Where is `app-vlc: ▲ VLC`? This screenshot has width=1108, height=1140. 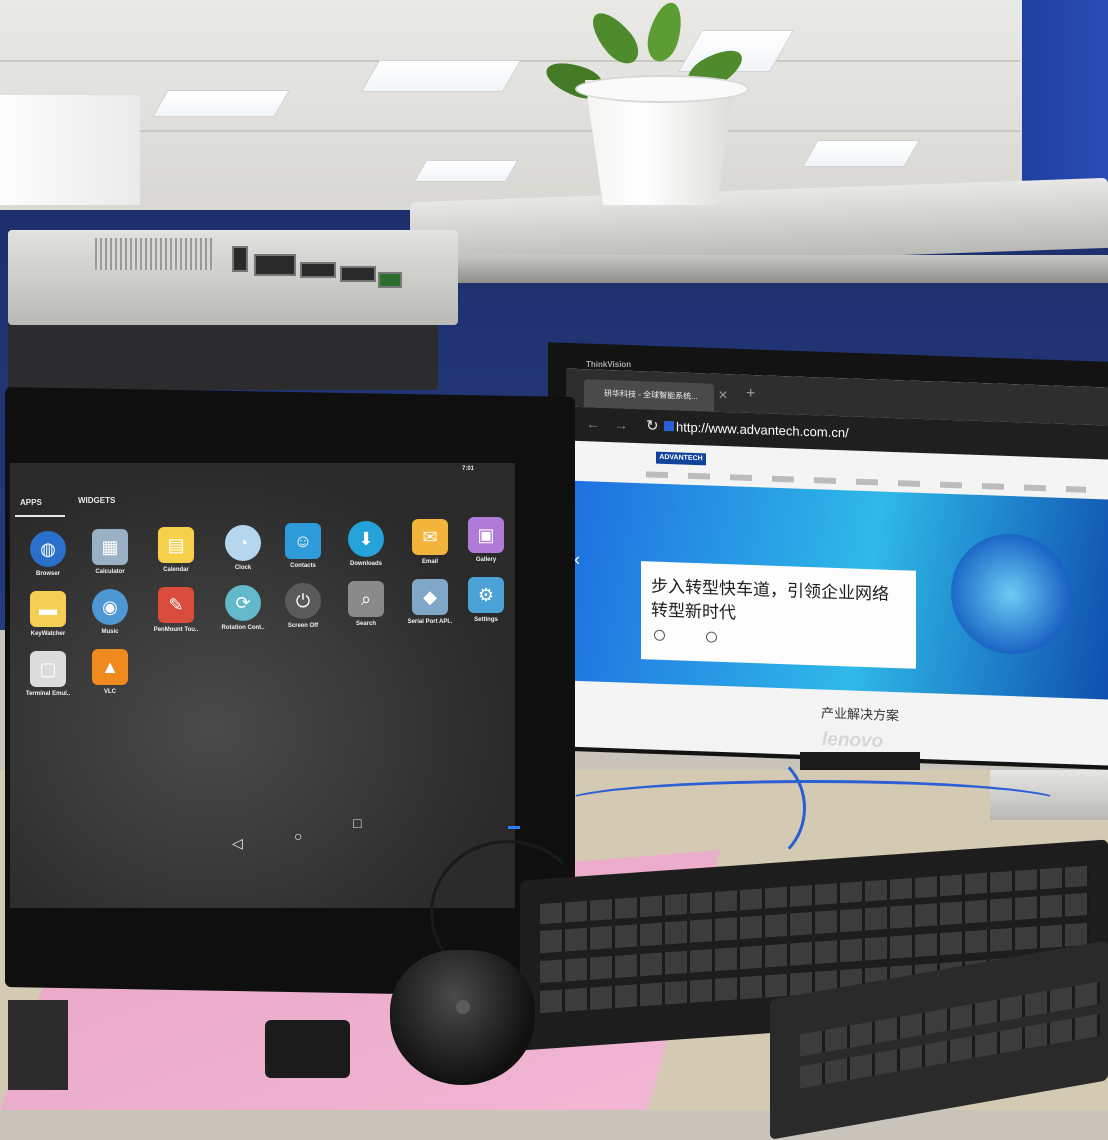 app-vlc: ▲ VLC is located at coordinates (110, 672).